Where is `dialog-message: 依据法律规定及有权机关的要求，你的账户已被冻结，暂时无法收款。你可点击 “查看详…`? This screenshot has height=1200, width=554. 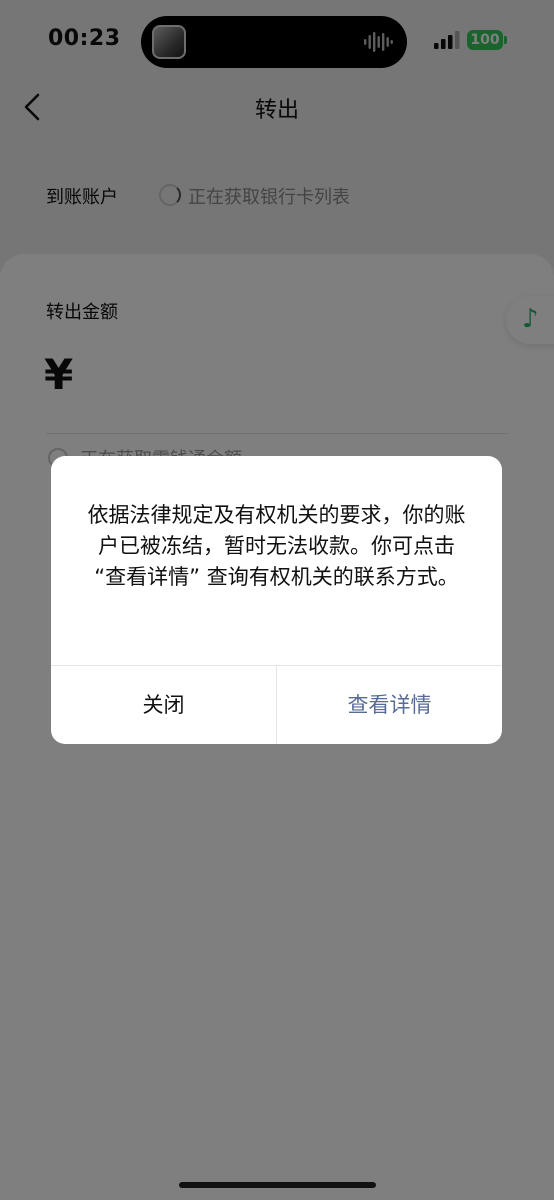 dialog-message: 依据法律规定及有权机关的要求，你的账户已被冻结，暂时无法收款。你可点击 “查看详… is located at coordinates (276, 546).